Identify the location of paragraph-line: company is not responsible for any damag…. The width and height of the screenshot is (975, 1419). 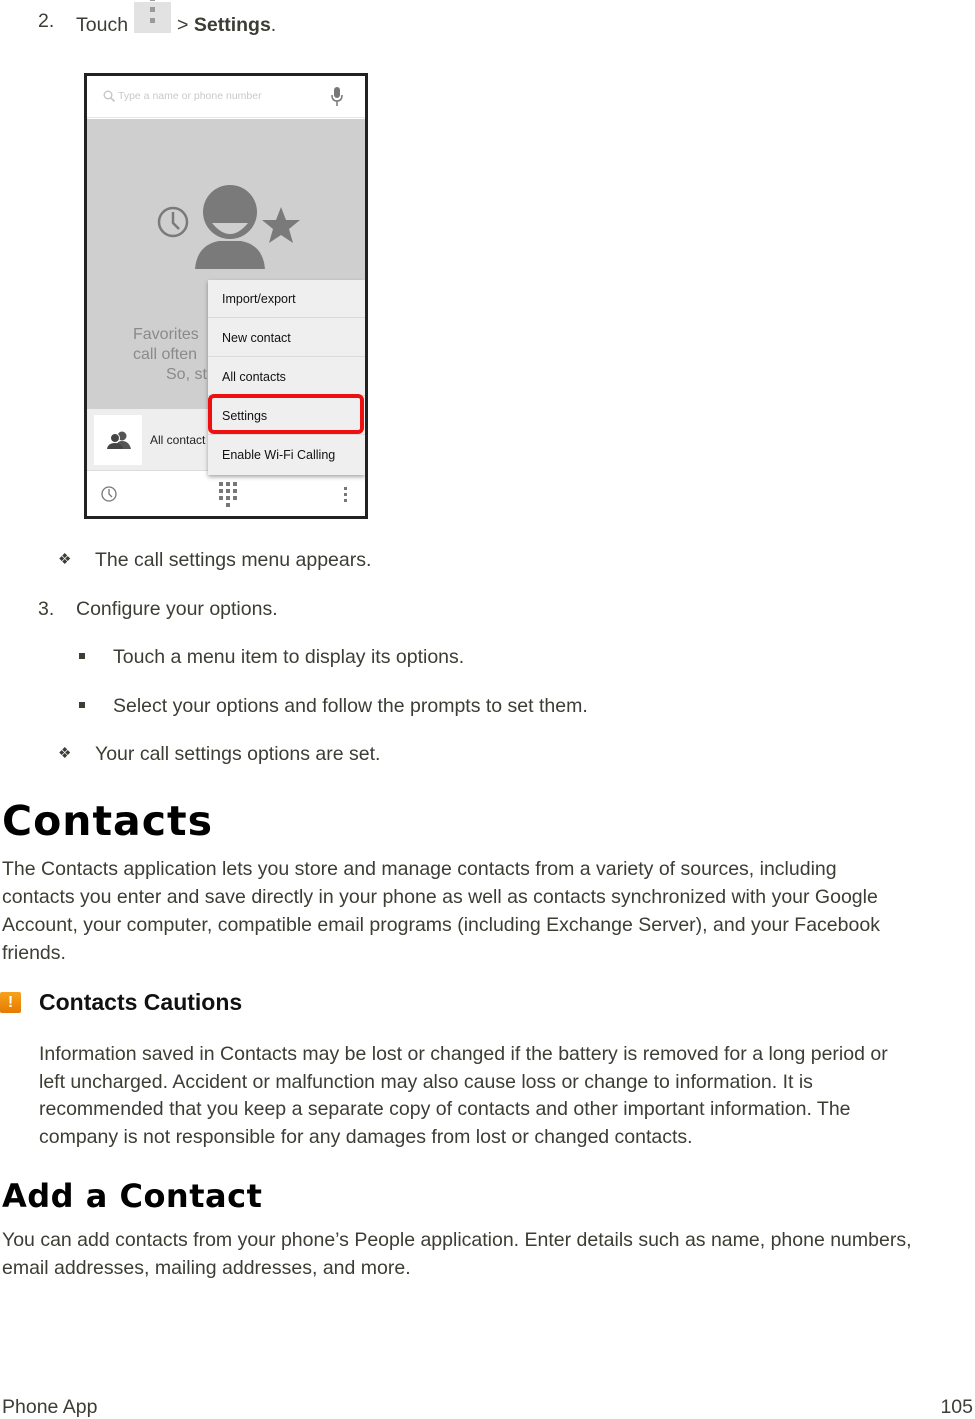
(366, 1136).